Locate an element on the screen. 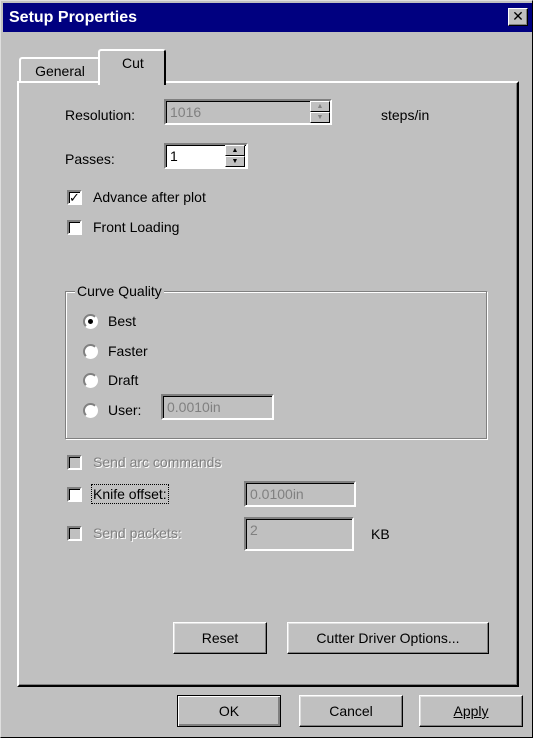  knife-offset-label: Knife offset: is located at coordinates (130, 494).